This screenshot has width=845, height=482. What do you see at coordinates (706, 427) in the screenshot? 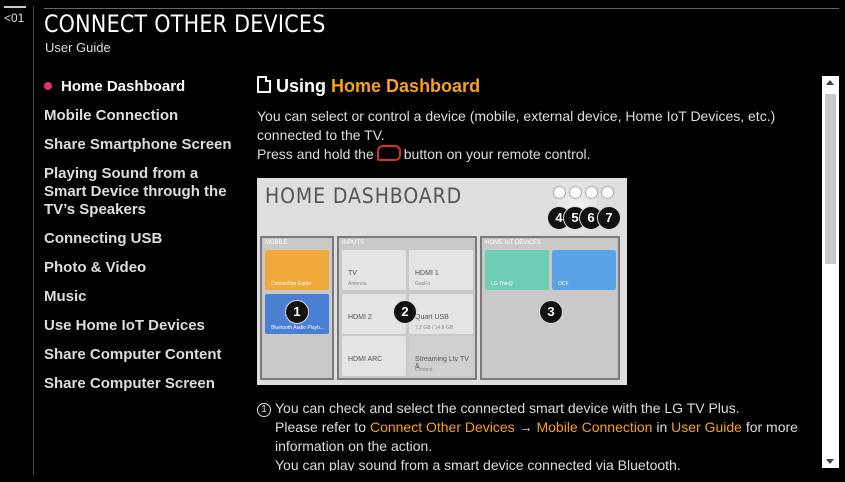
I see `link-user-guide: User Guide` at bounding box center [706, 427].